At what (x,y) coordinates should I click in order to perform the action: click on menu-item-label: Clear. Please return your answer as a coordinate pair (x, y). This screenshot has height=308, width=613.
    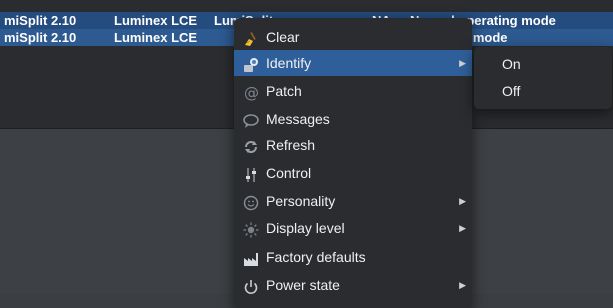
    Looking at the image, I should click on (283, 37).